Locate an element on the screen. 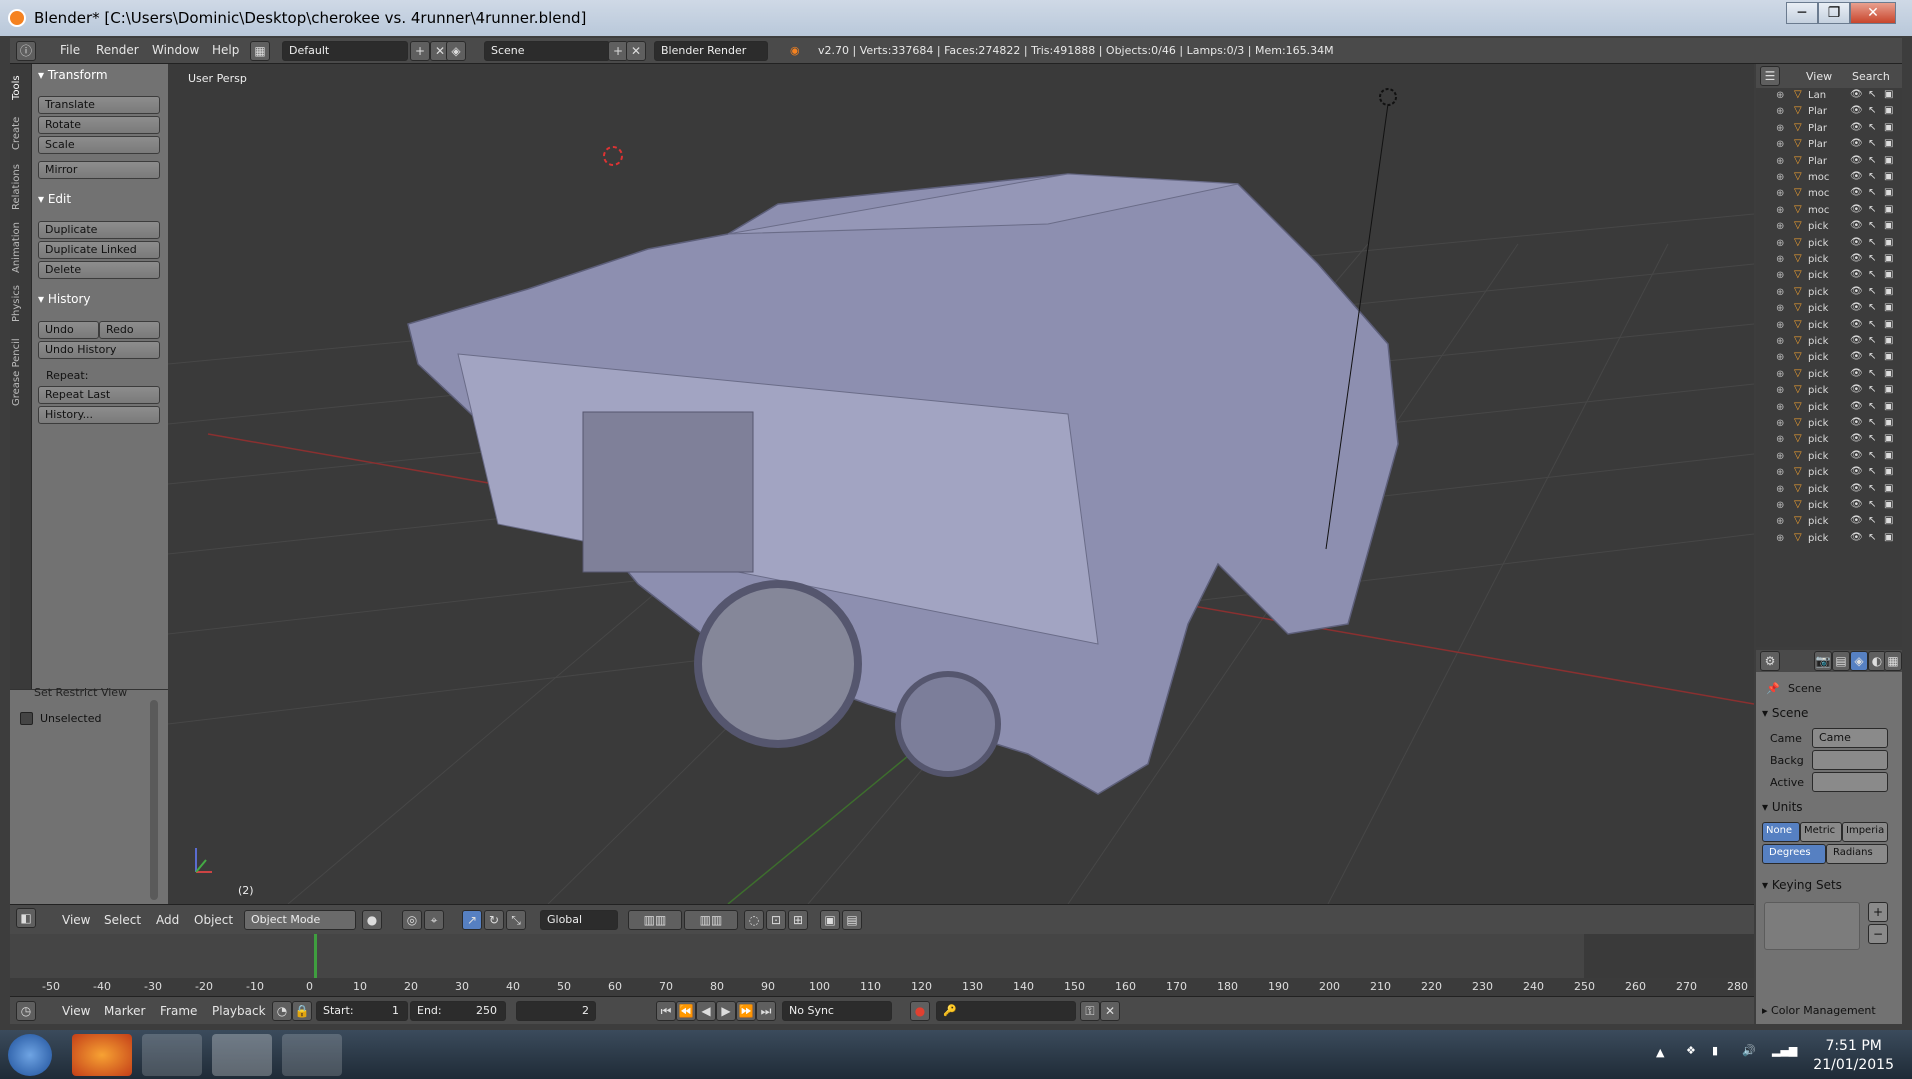 This screenshot has height=1079, width=1912. preview-range-icon: ◔ is located at coordinates (282, 1011).